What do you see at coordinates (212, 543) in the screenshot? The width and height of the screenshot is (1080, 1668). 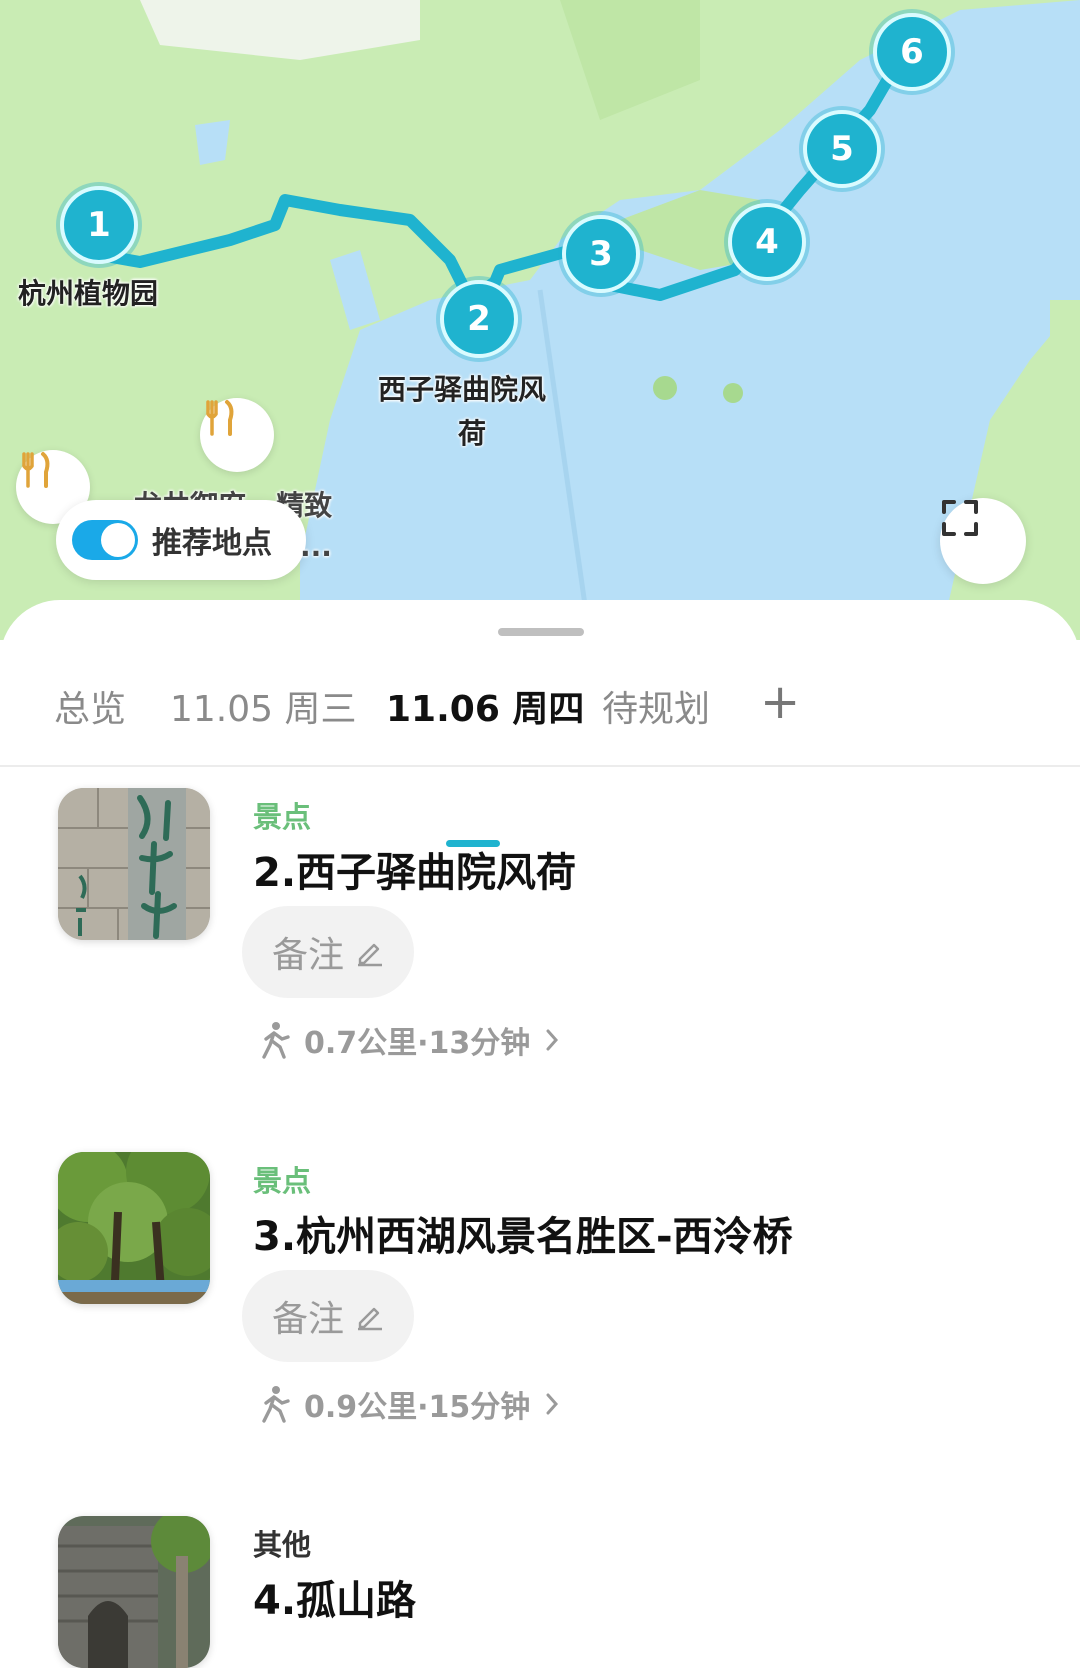 I see `recommend-toggle-label: 推荐地点` at bounding box center [212, 543].